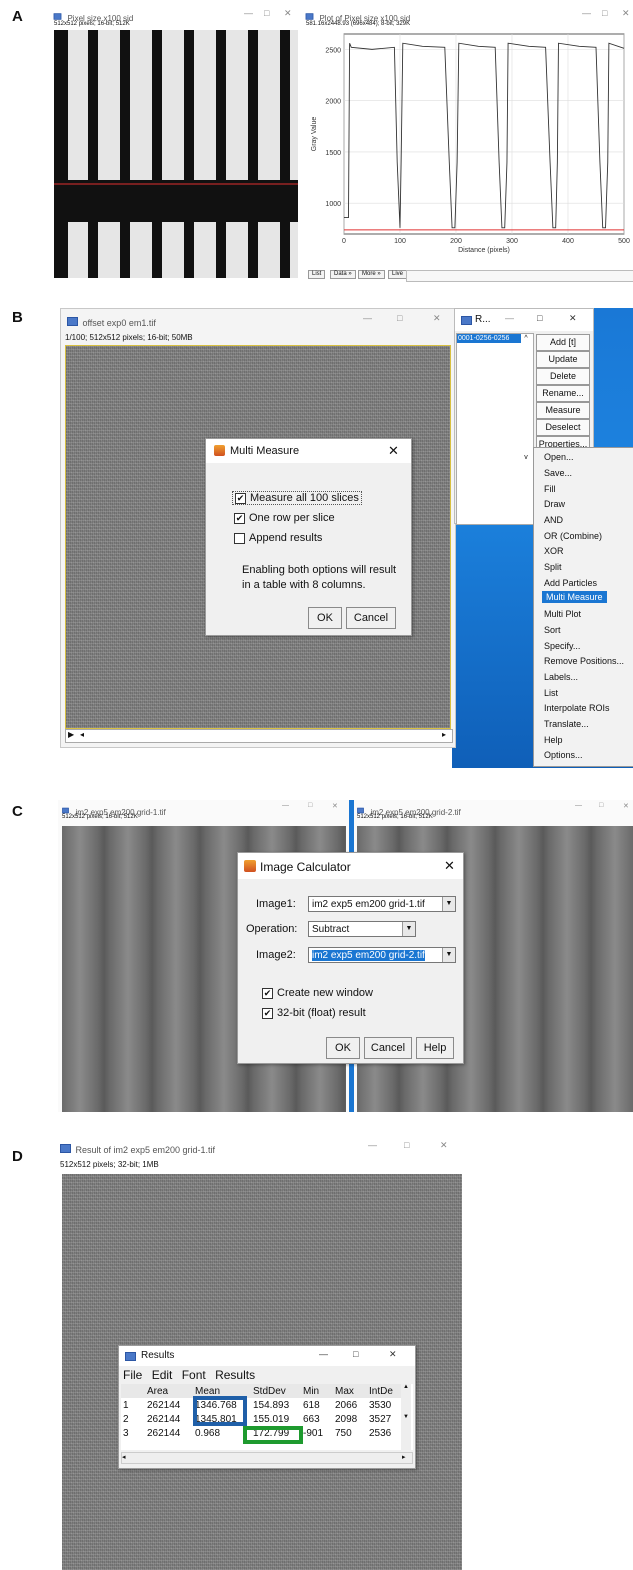 The width and height of the screenshot is (633, 1570). What do you see at coordinates (553, 520) in the screenshot?
I see `menu-item-and: AND` at bounding box center [553, 520].